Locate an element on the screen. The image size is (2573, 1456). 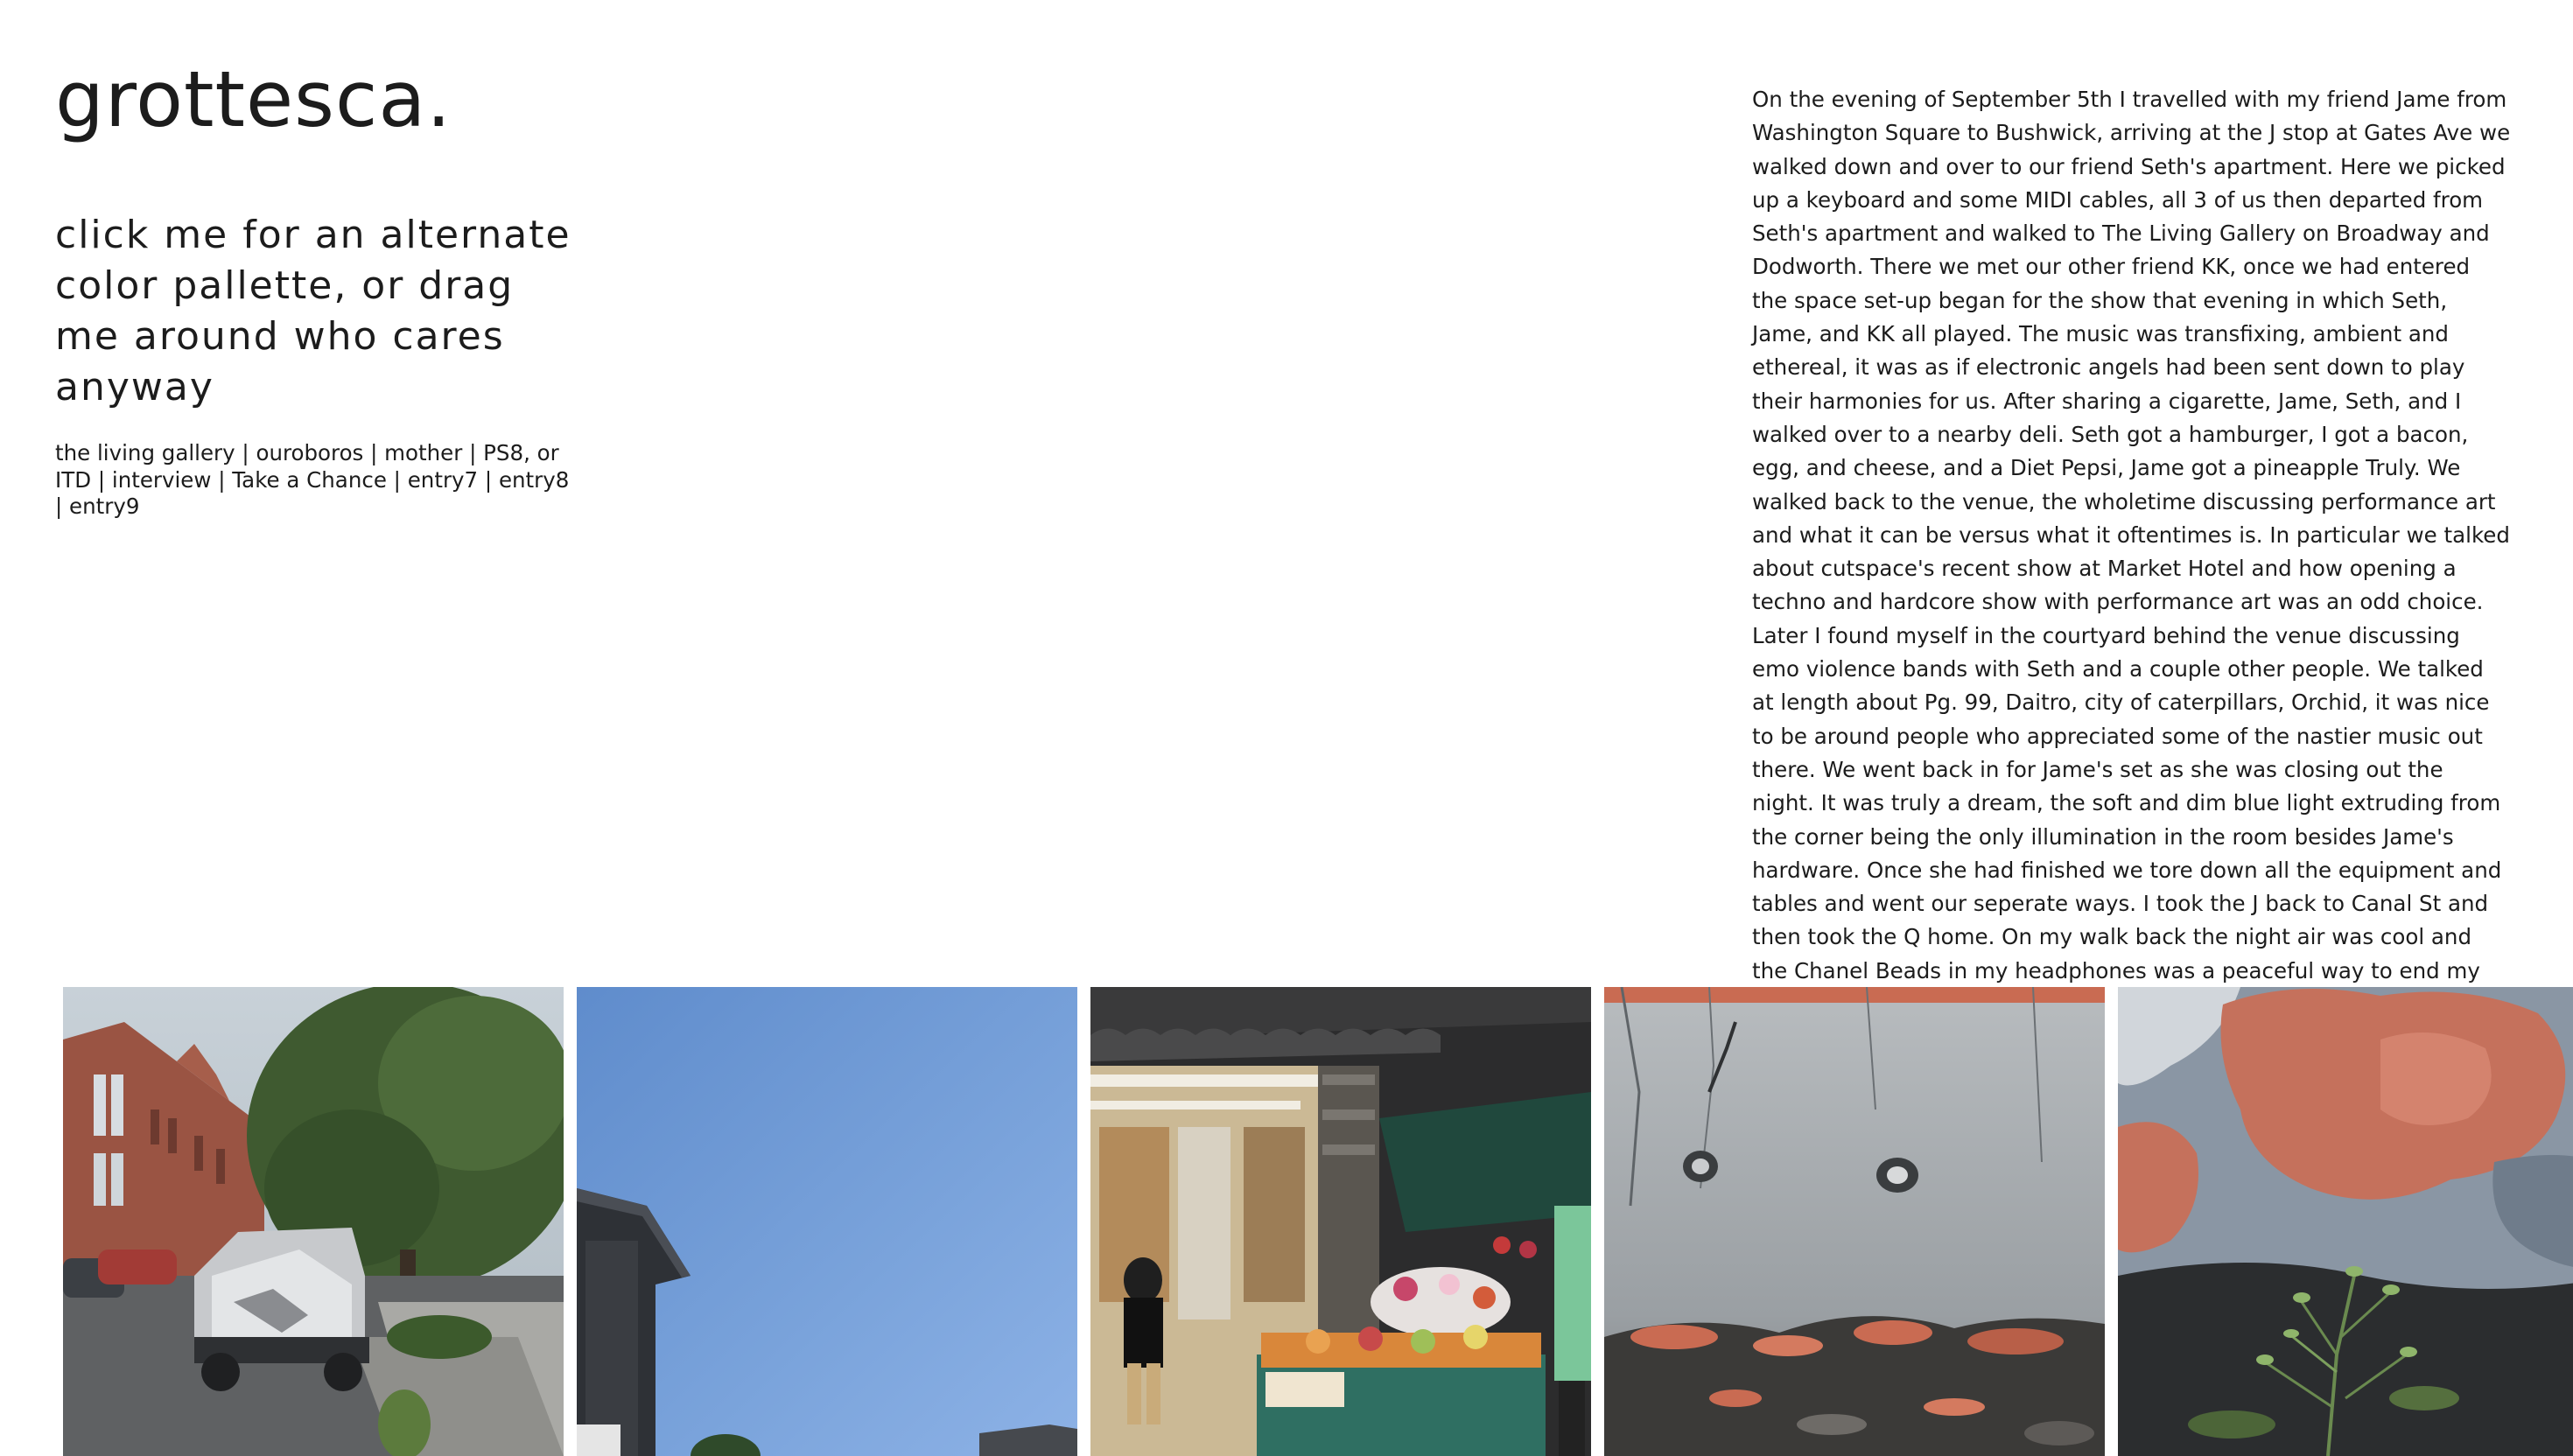
rusty-wall-closeup-photo is located at coordinates (1854, 1221).